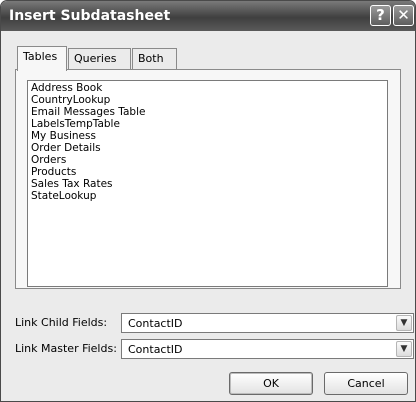 Image resolution: width=416 pixels, height=402 pixels. I want to click on link-master-fields-combo: ContactID ▼, so click(267, 349).